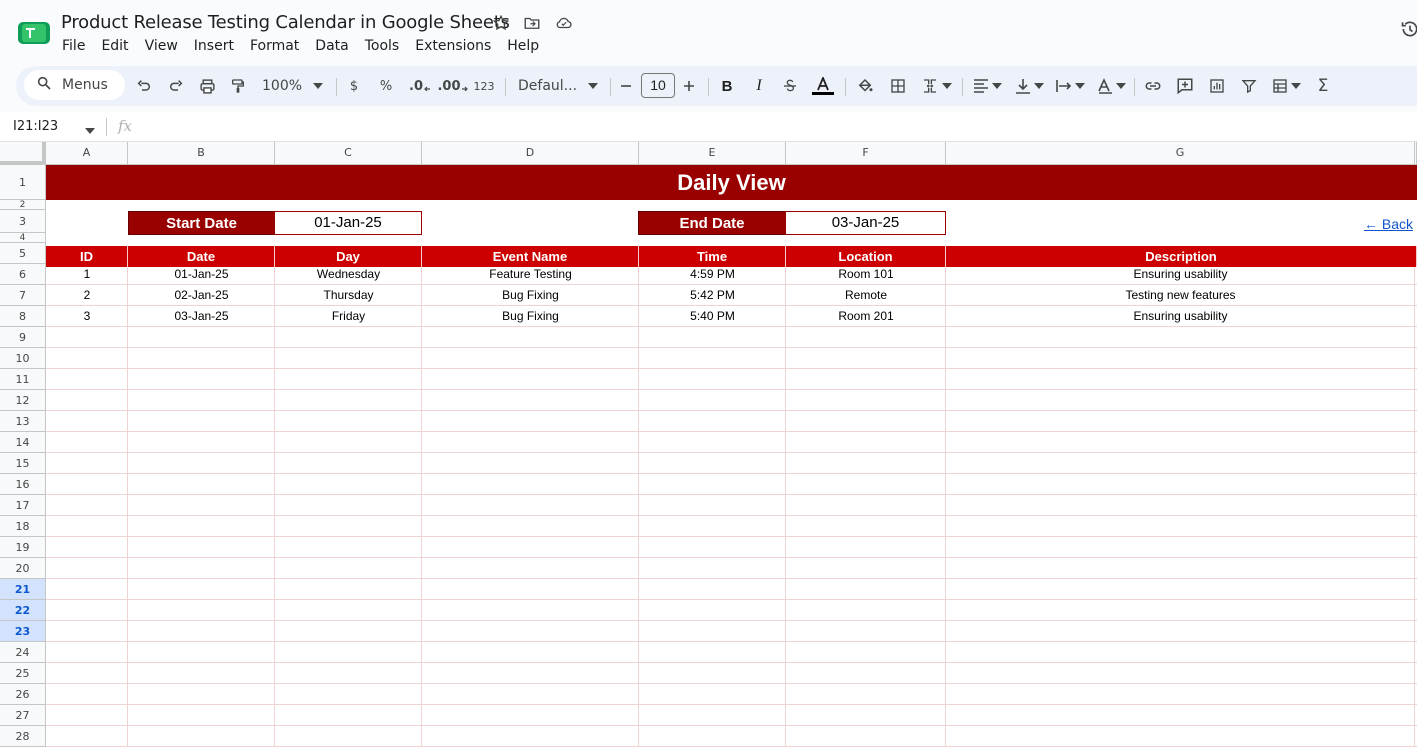 The image size is (1417, 747). What do you see at coordinates (866, 153) in the screenshot?
I see `column-header-f: F` at bounding box center [866, 153].